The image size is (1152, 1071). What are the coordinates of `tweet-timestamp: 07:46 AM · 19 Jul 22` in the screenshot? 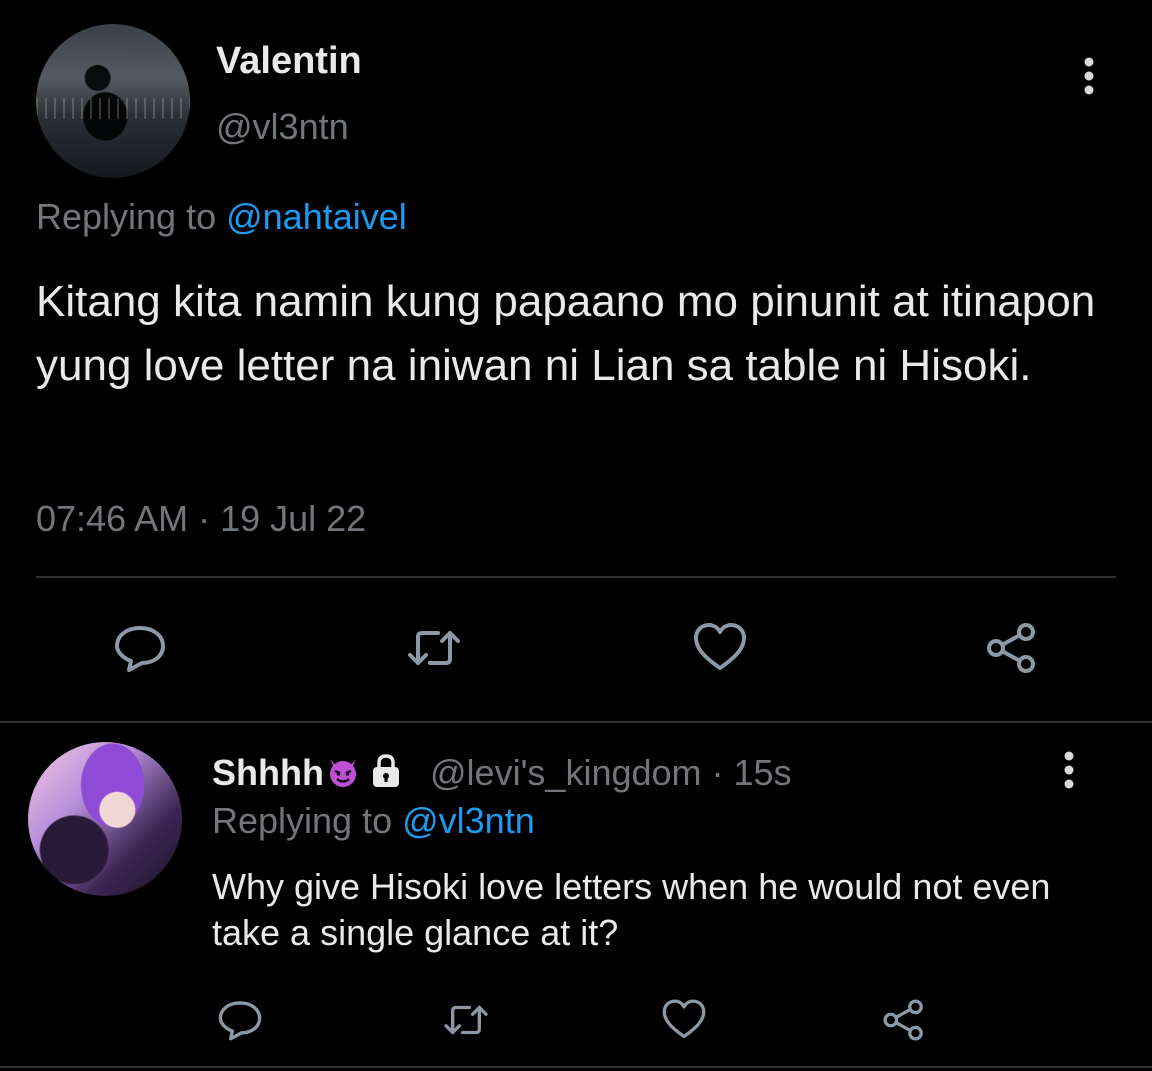 It's located at (201, 519).